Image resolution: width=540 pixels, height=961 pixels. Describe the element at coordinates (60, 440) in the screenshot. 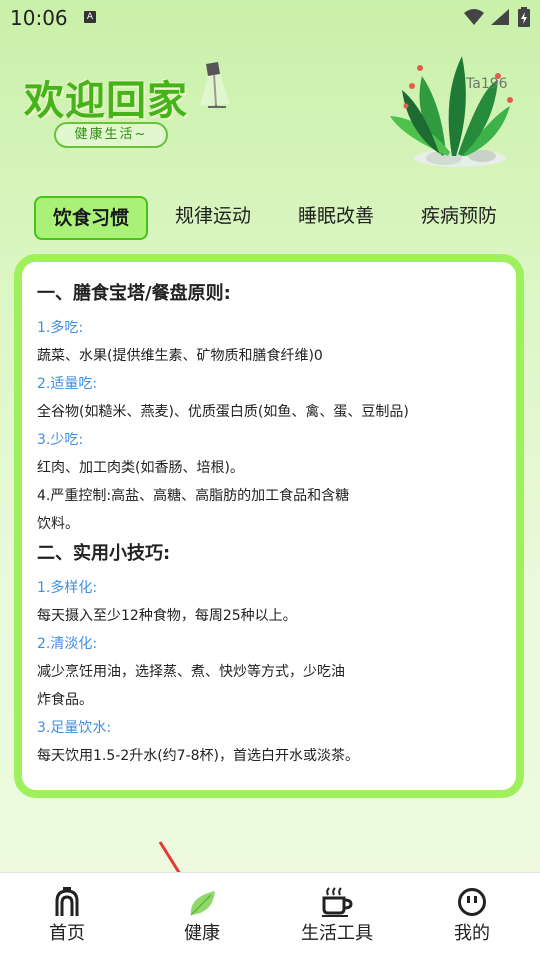

I see `subheading: 3.少吃:` at that location.